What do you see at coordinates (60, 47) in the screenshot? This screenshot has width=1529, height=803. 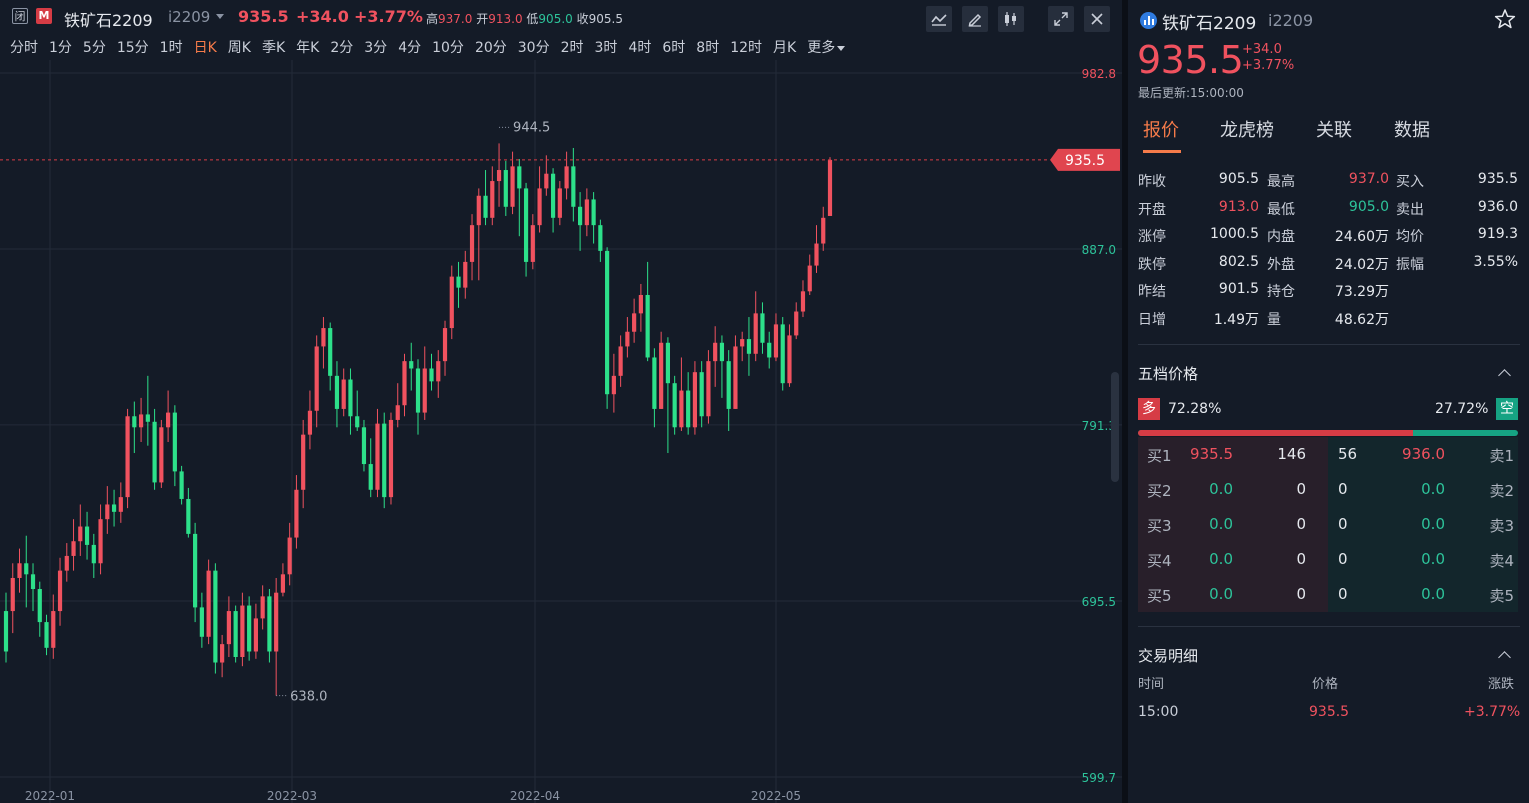 I see `period-1: 1分` at bounding box center [60, 47].